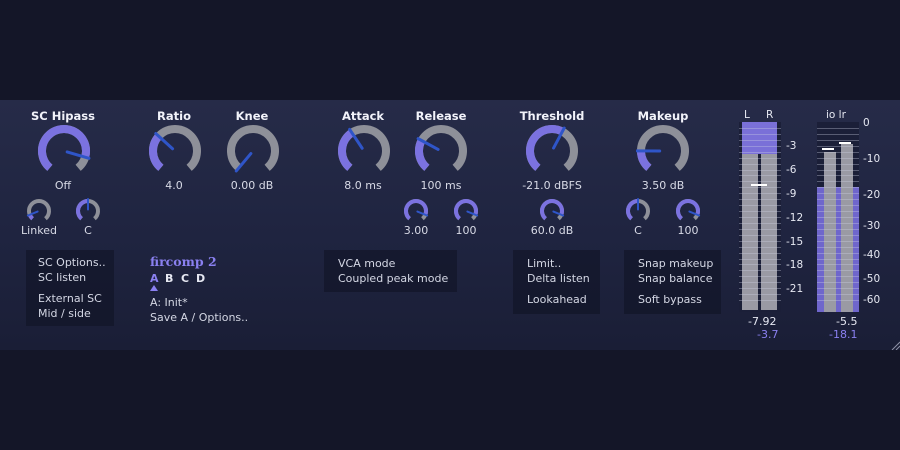 The height and width of the screenshot is (450, 900). I want to click on release-sub2-value: 100, so click(466, 230).